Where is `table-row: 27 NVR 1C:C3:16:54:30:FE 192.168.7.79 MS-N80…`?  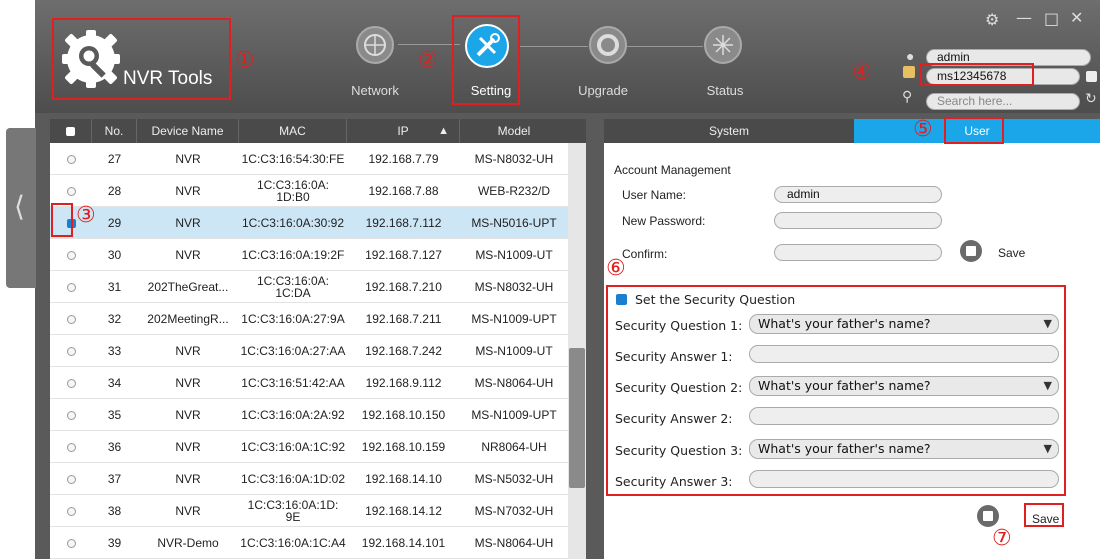 table-row: 27 NVR 1C:C3:16:54:30:FE 192.168.7.79 MS-N80… is located at coordinates (309, 159).